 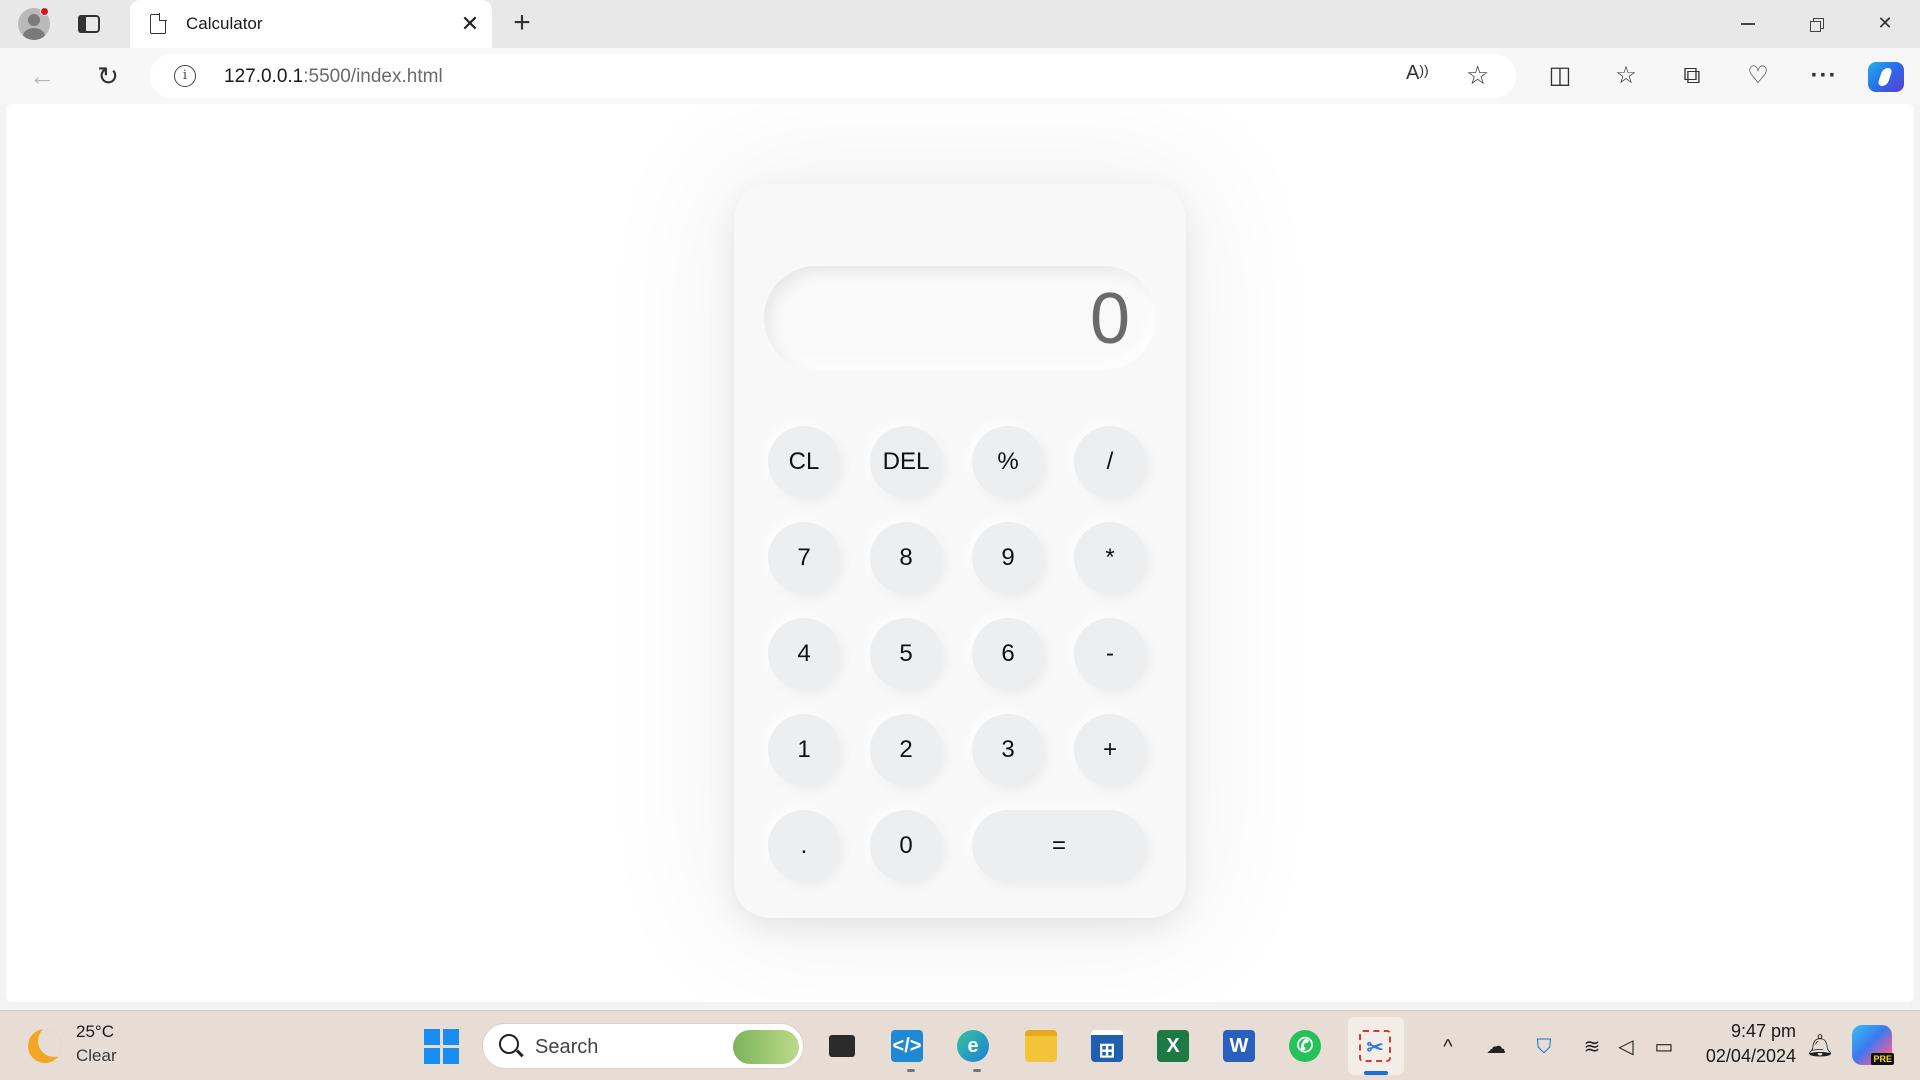 I want to click on snipping-tool-icon: ✂, so click(x=1375, y=1046).